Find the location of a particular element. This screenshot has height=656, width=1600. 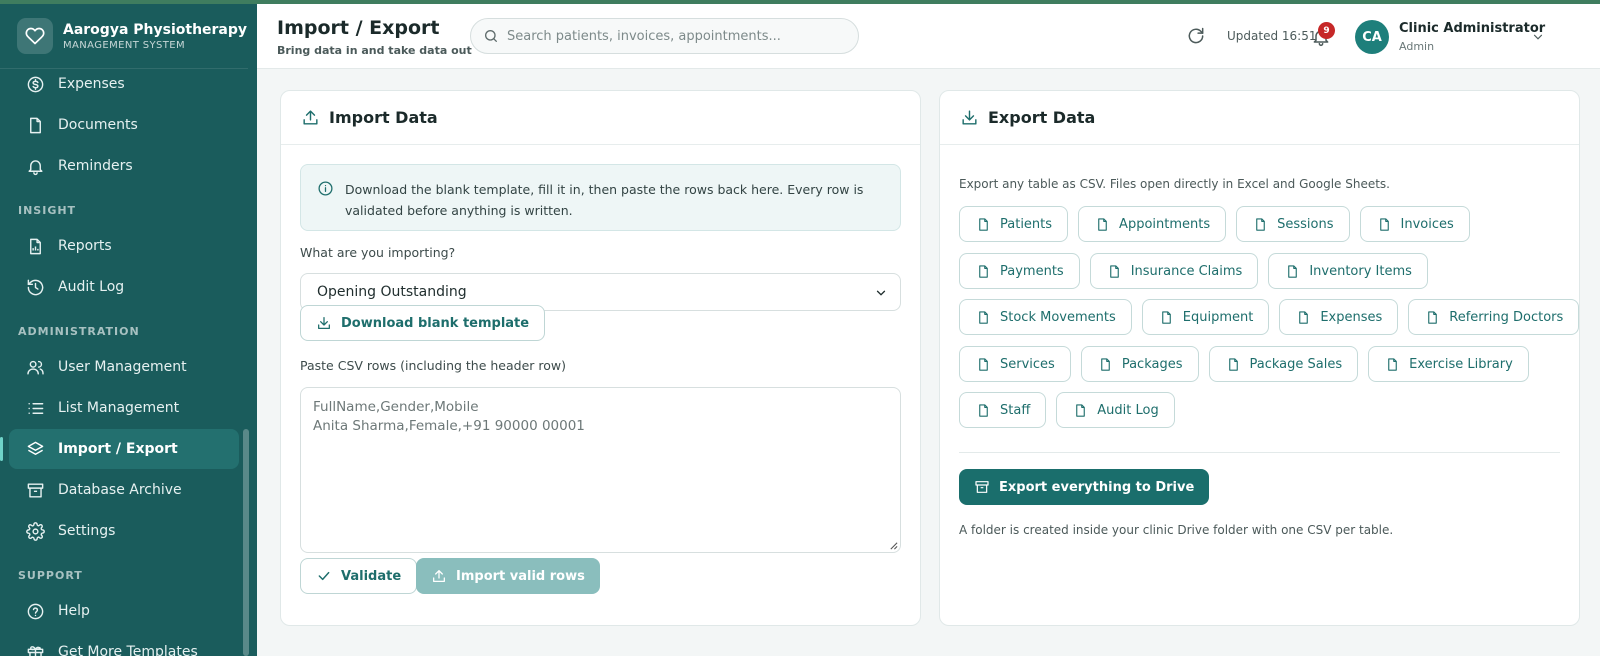

export-card-header: Export Data is located at coordinates (1259, 118).